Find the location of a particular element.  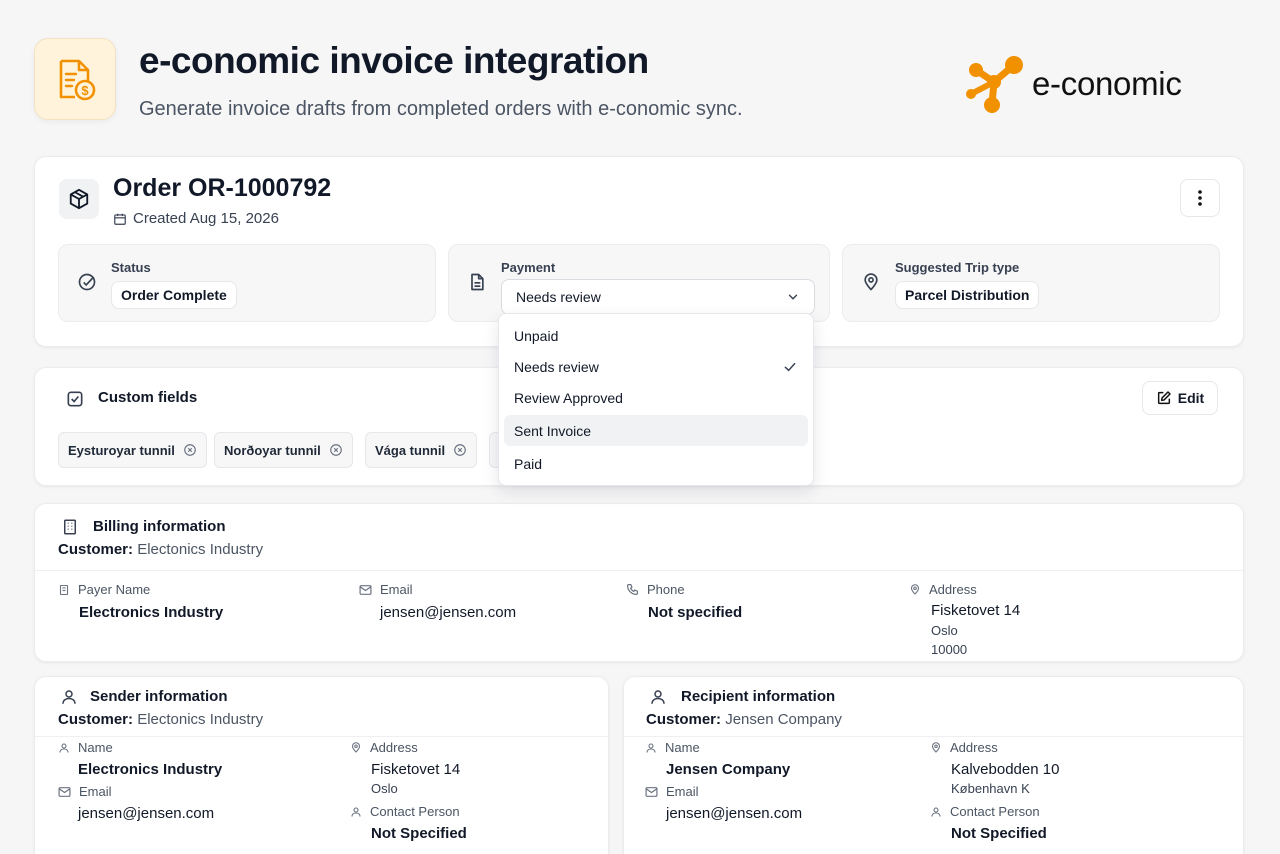

payment-field: Payment Needs review is located at coordinates (639, 283).